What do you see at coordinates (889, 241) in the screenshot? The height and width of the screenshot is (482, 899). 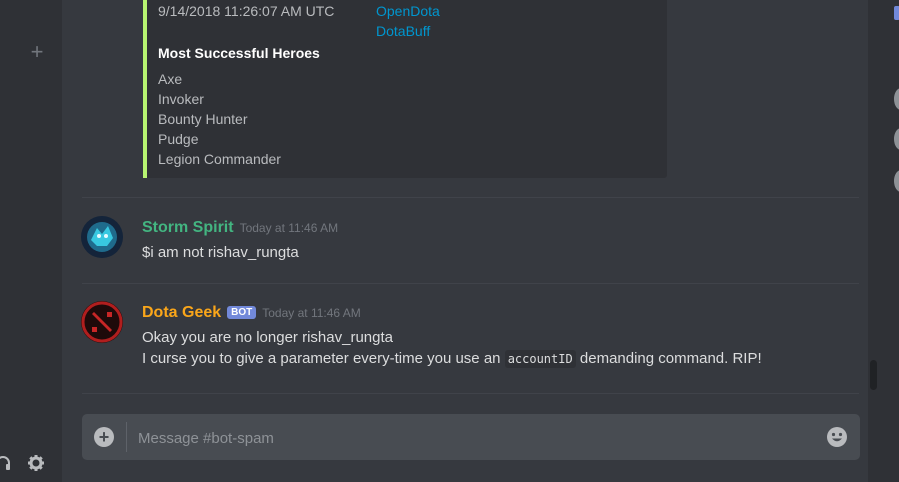 I see `member-list-panel` at bounding box center [889, 241].